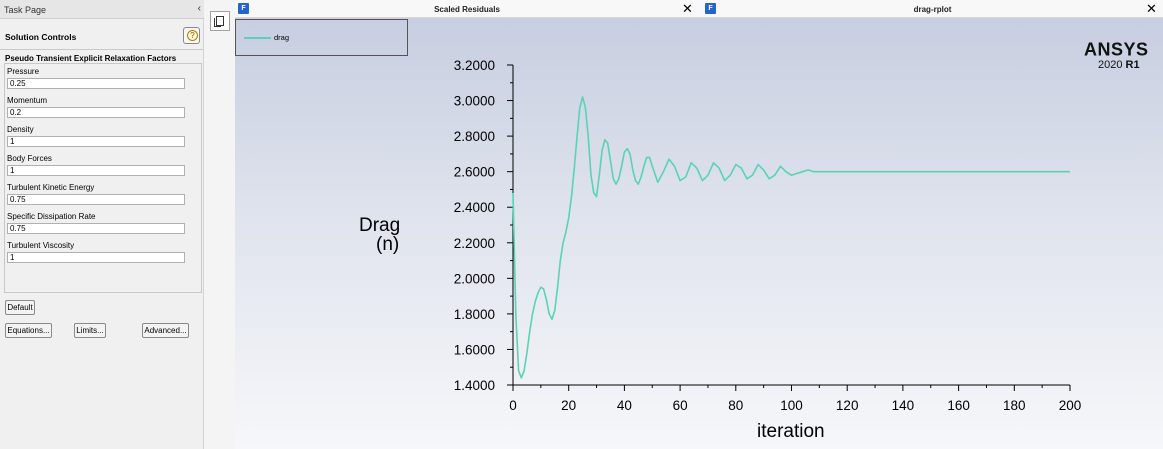  I want to click on y-tick-label: 2.6000, so click(474, 172).